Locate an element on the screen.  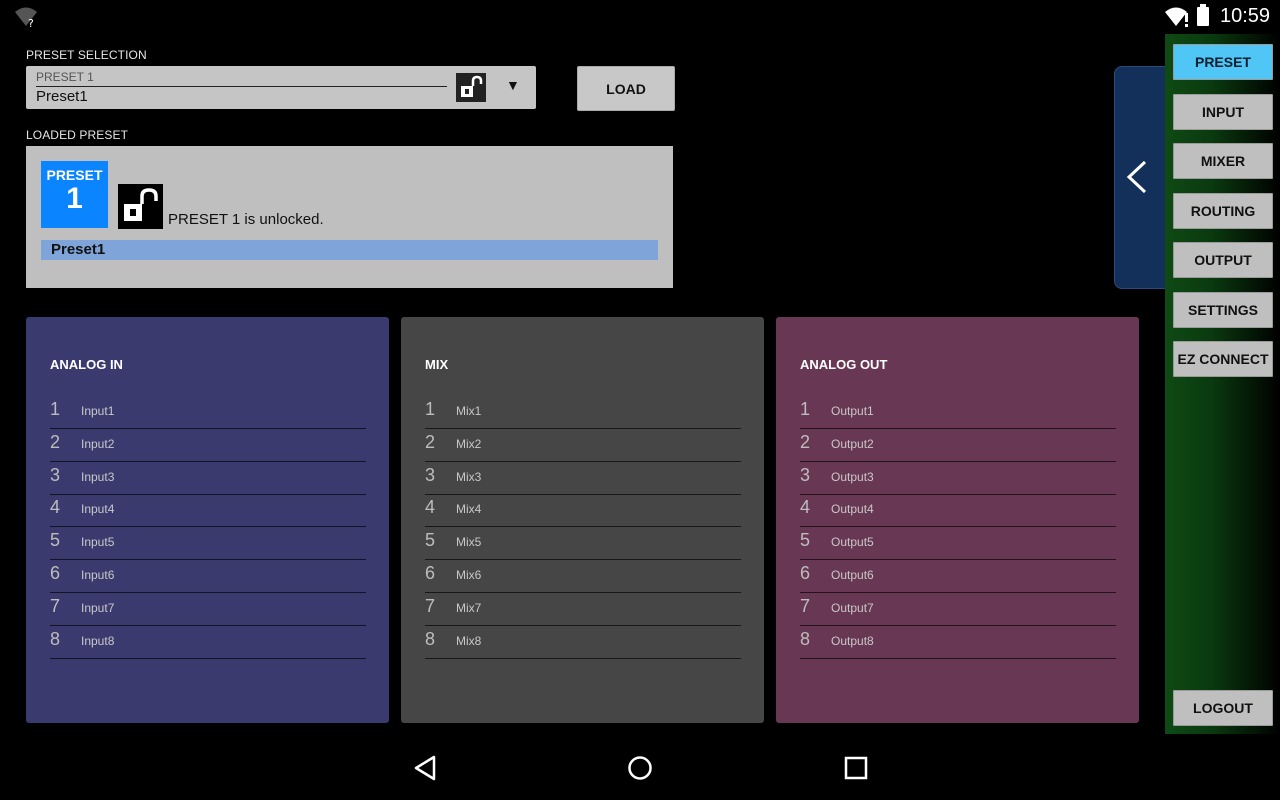
preset-select-field: PRESET 1 Preset1 ▼ is located at coordinates (281, 87).